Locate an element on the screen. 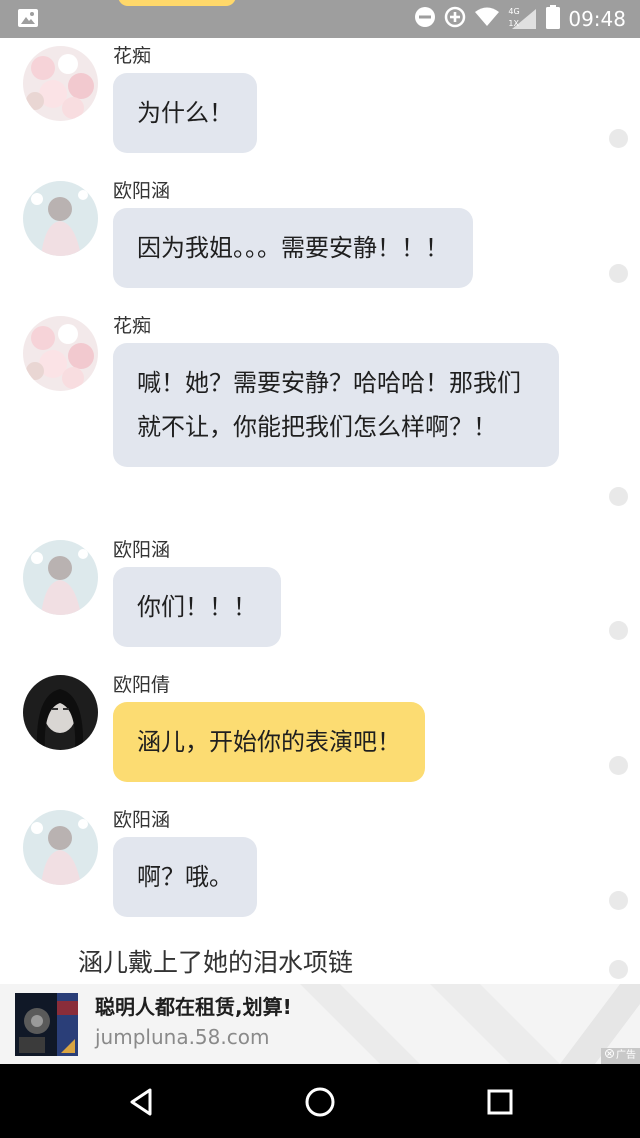  wifi-icon is located at coordinates (487, 19).